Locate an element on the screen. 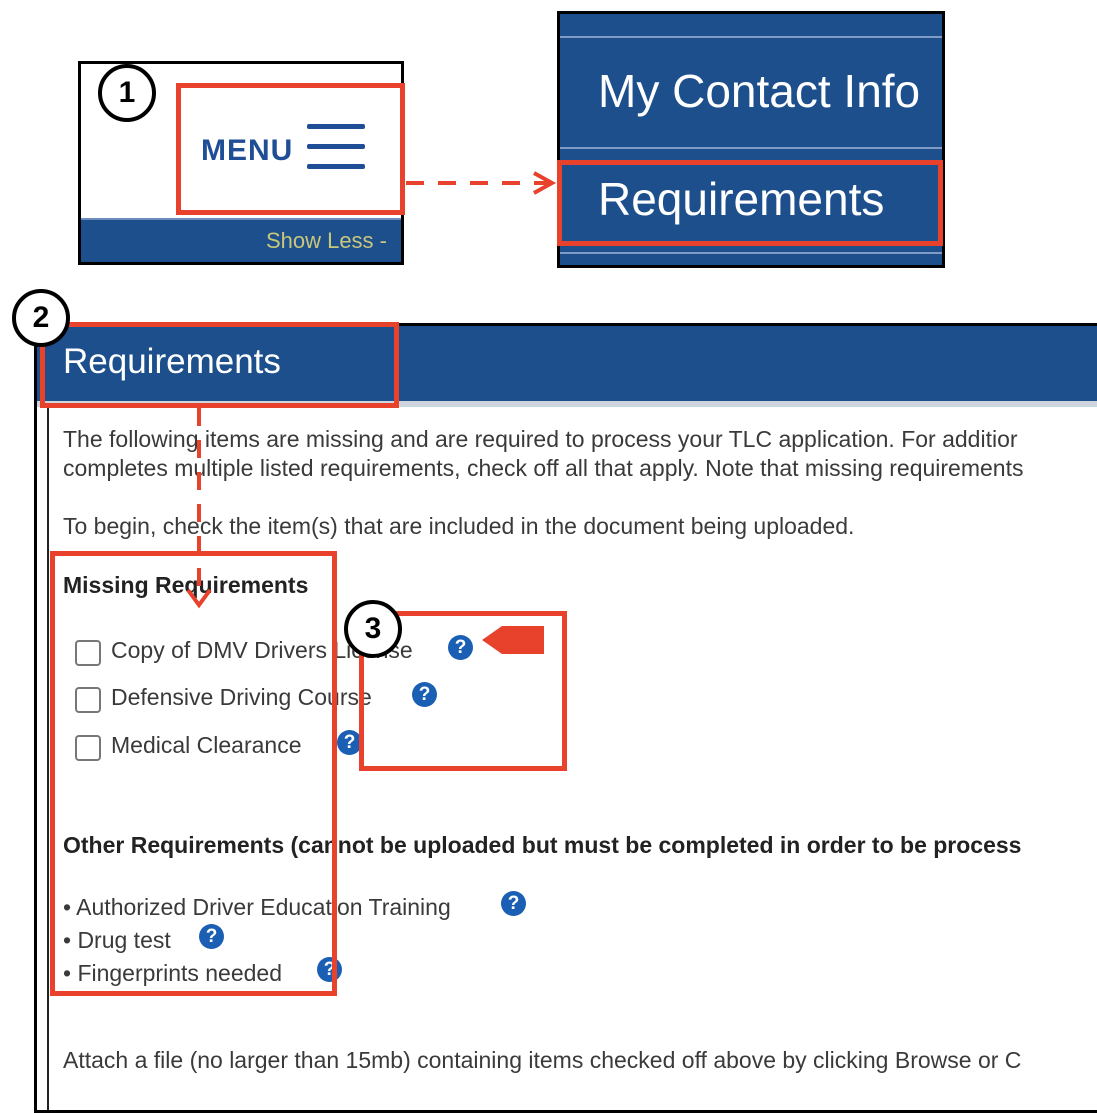  step-badge-2: 2 is located at coordinates (41, 318).